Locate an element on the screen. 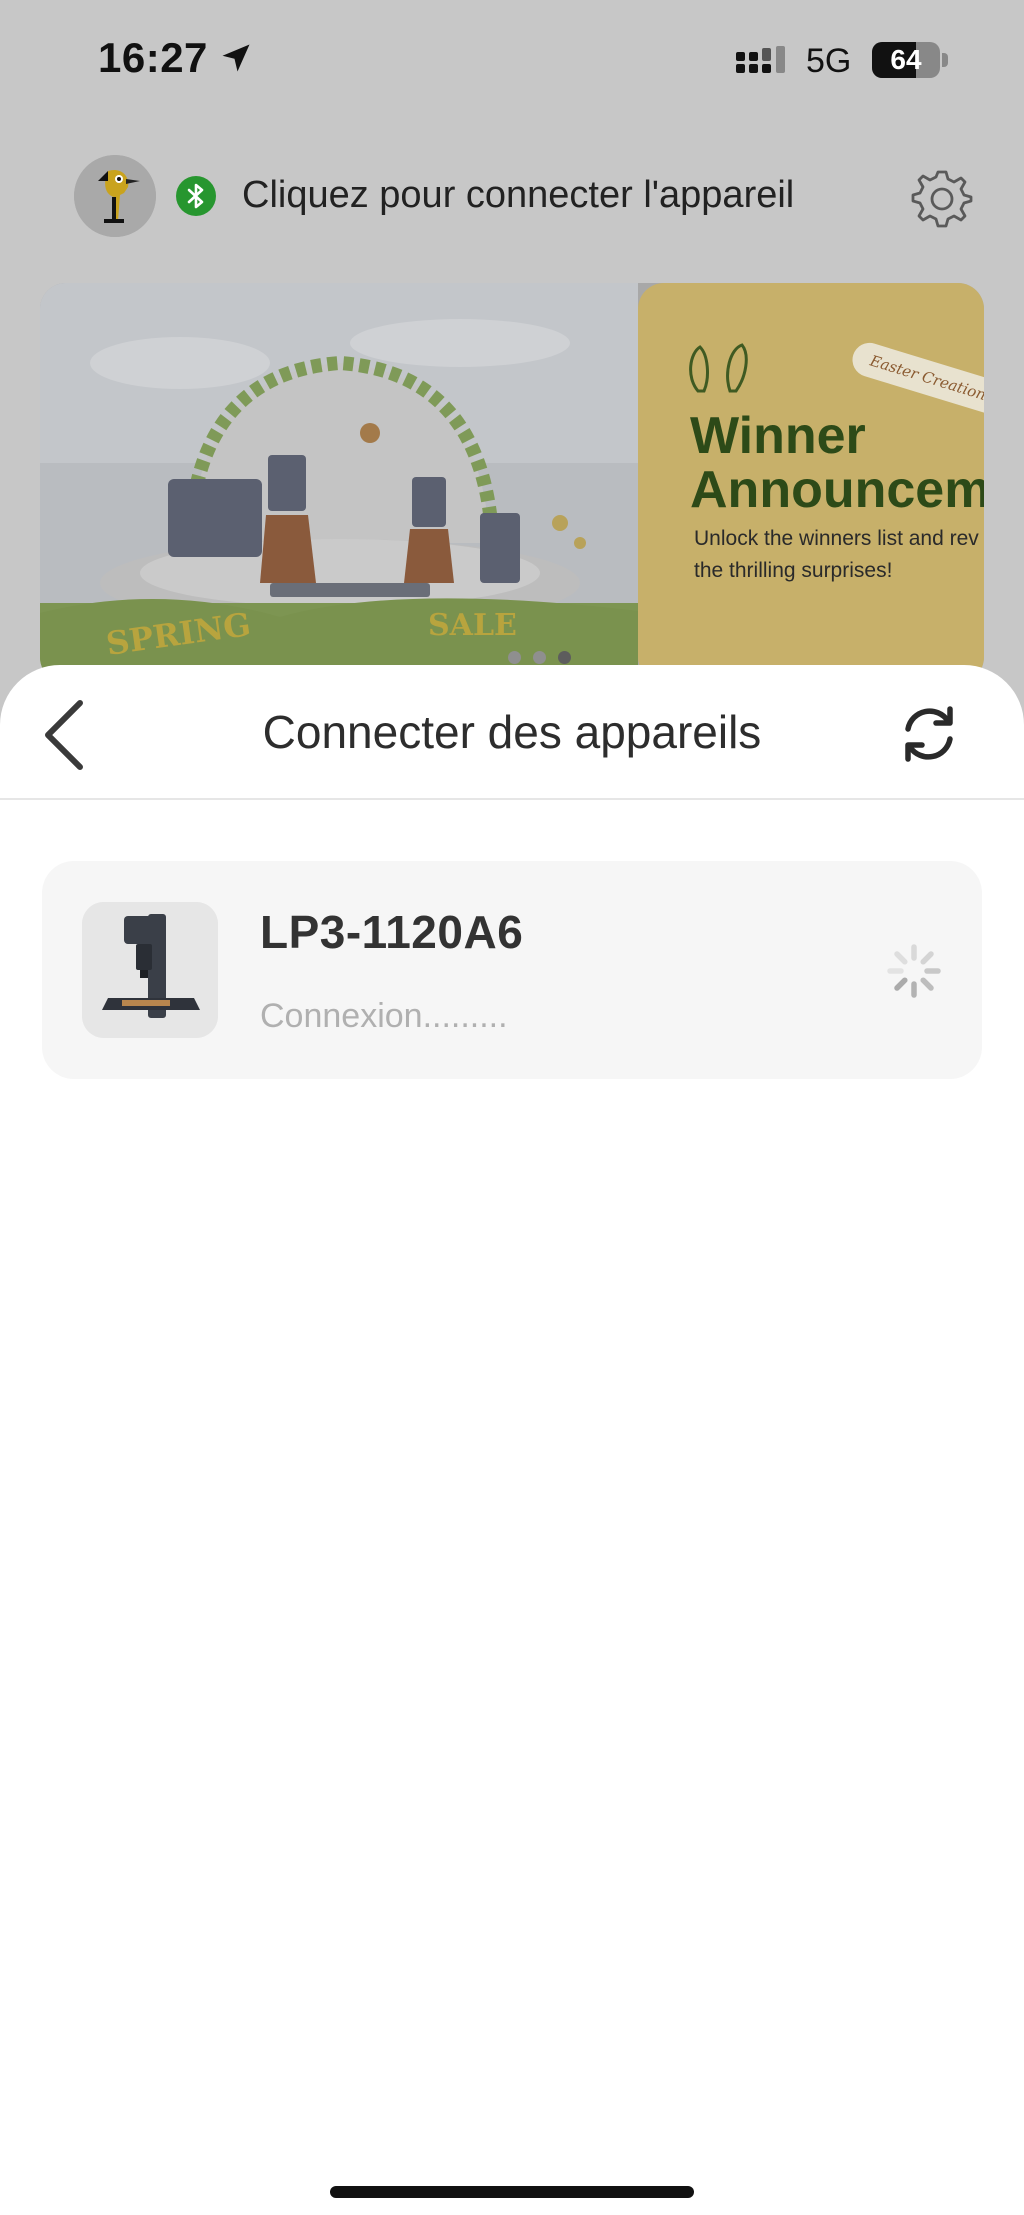  status-time: 16:27 is located at coordinates (153, 57).